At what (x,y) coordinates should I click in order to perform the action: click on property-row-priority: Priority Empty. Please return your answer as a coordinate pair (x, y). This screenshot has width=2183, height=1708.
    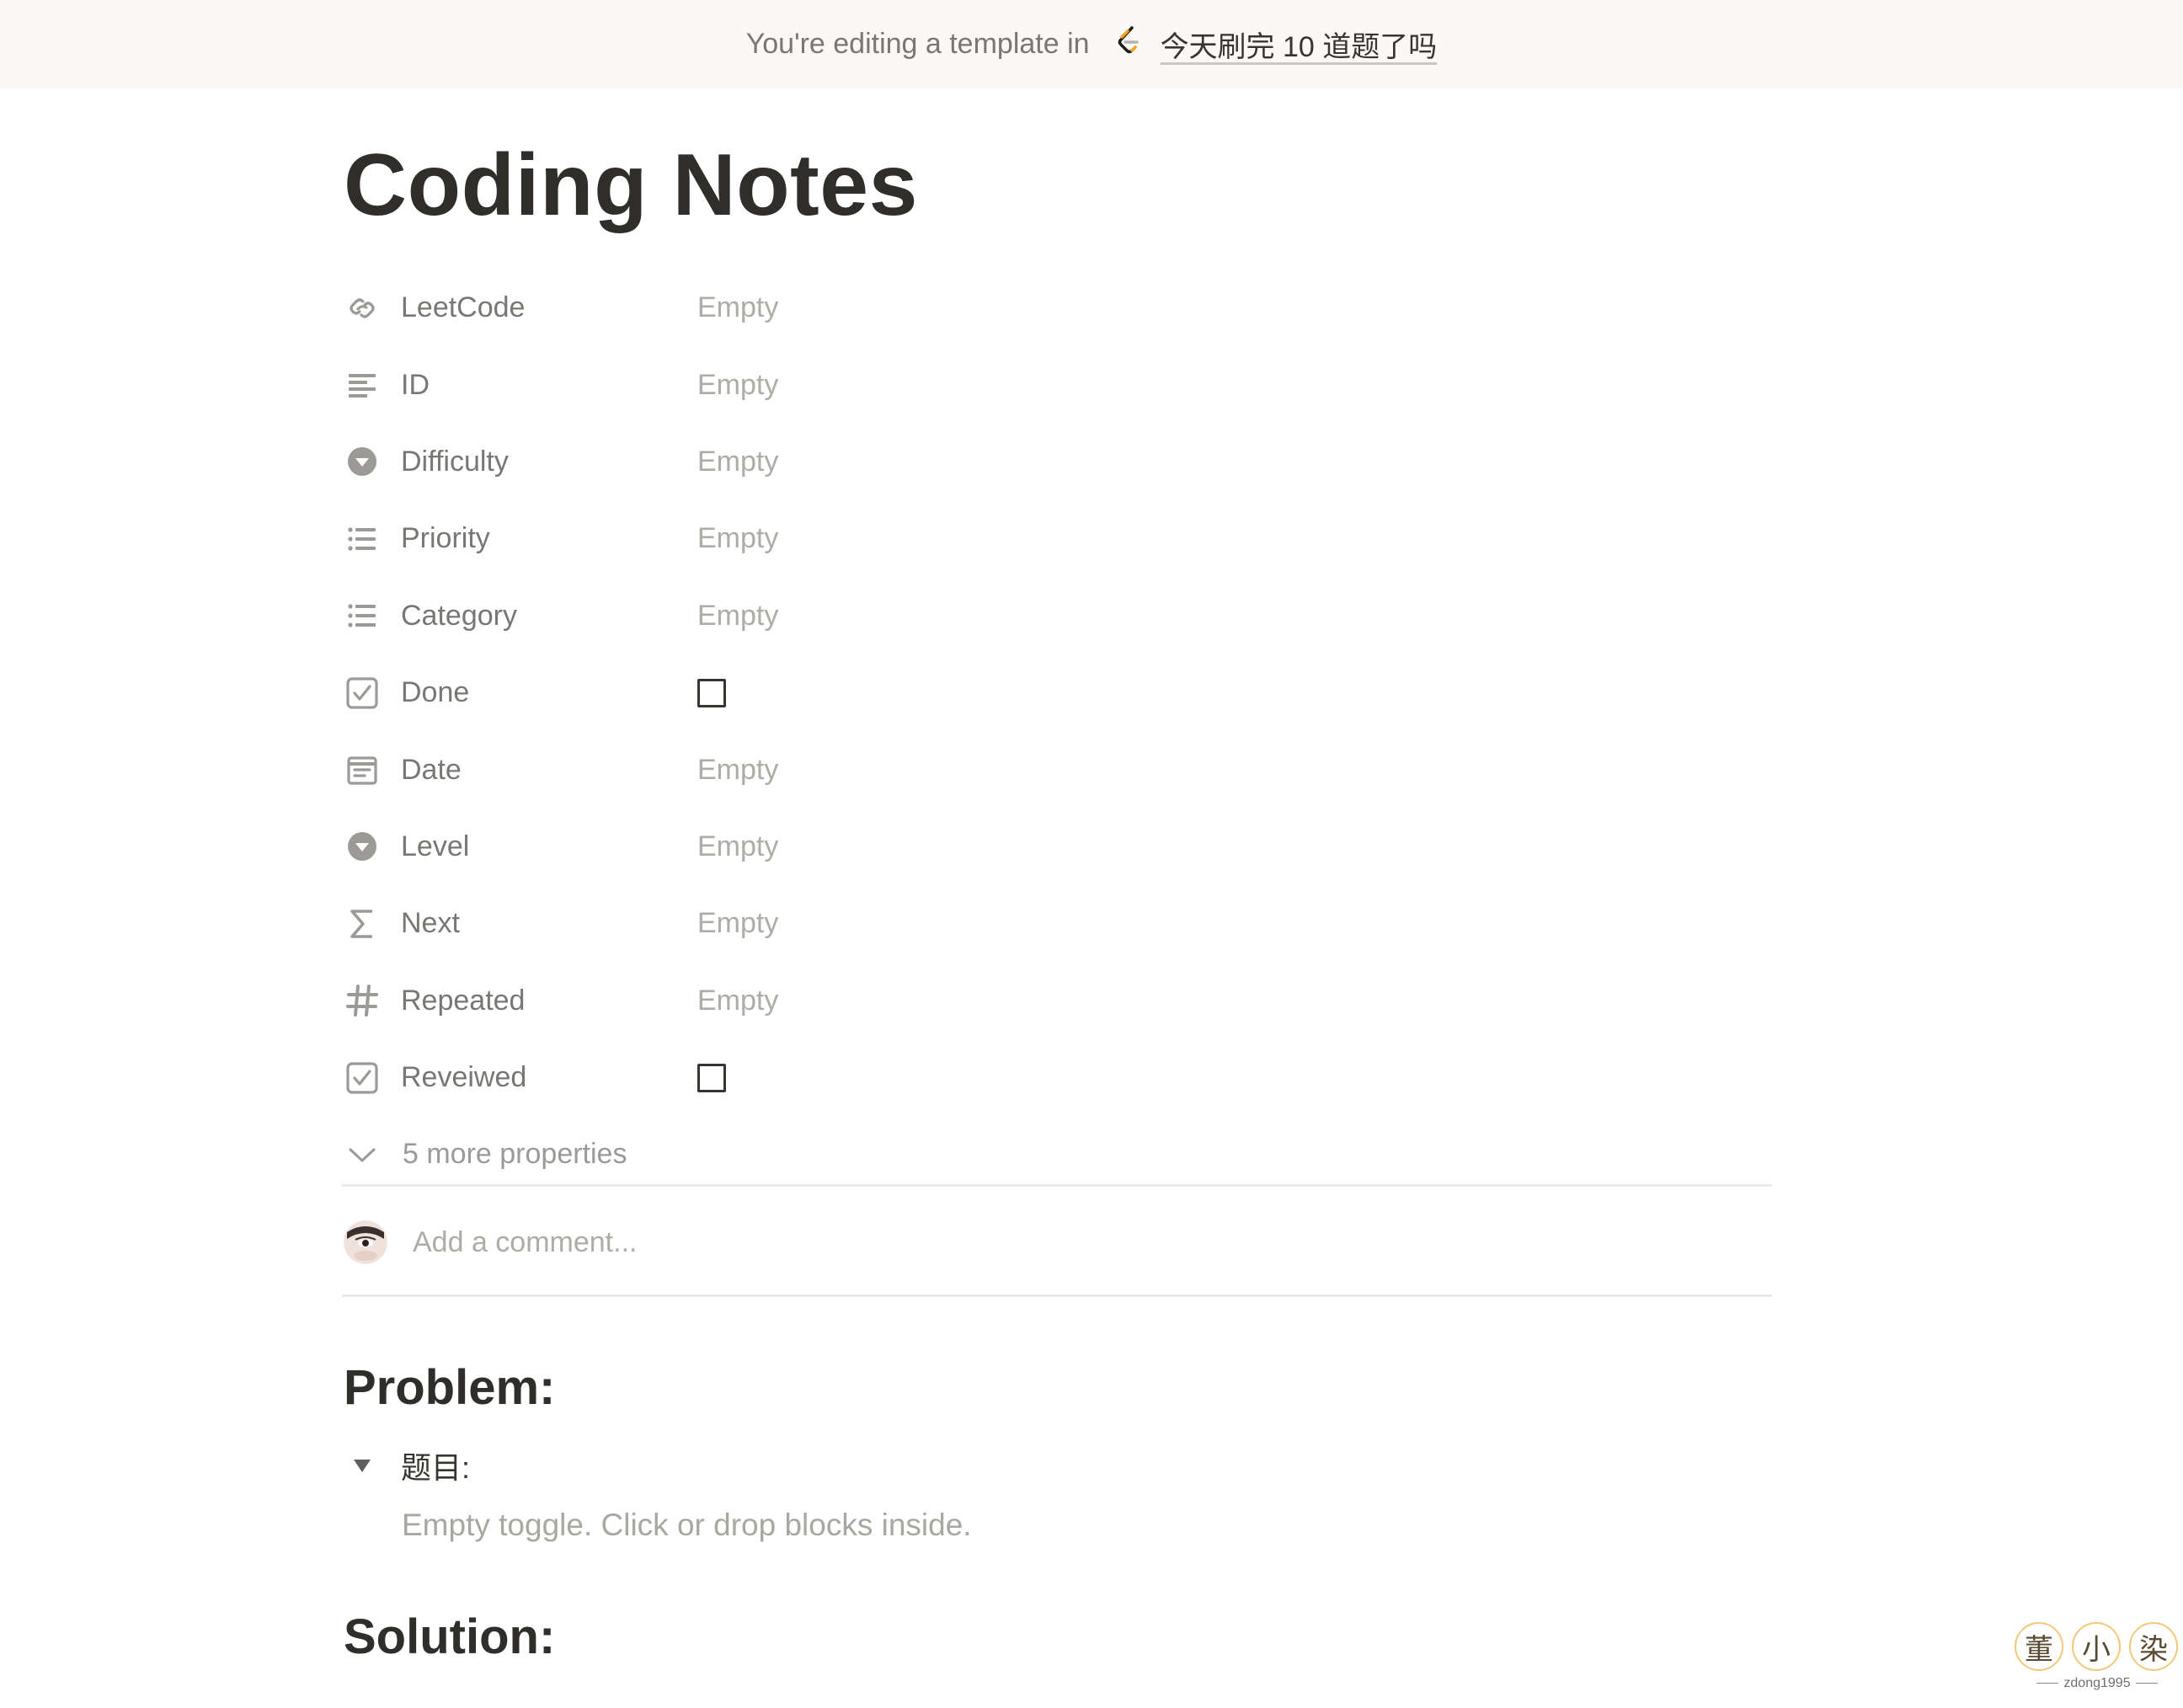
    Looking at the image, I should click on (1059, 538).